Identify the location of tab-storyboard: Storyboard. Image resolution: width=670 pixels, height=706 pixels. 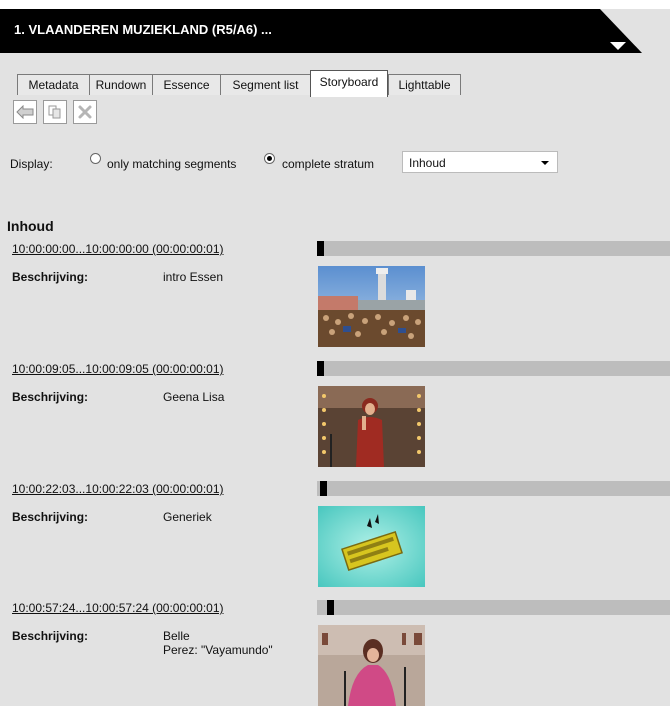
(349, 83).